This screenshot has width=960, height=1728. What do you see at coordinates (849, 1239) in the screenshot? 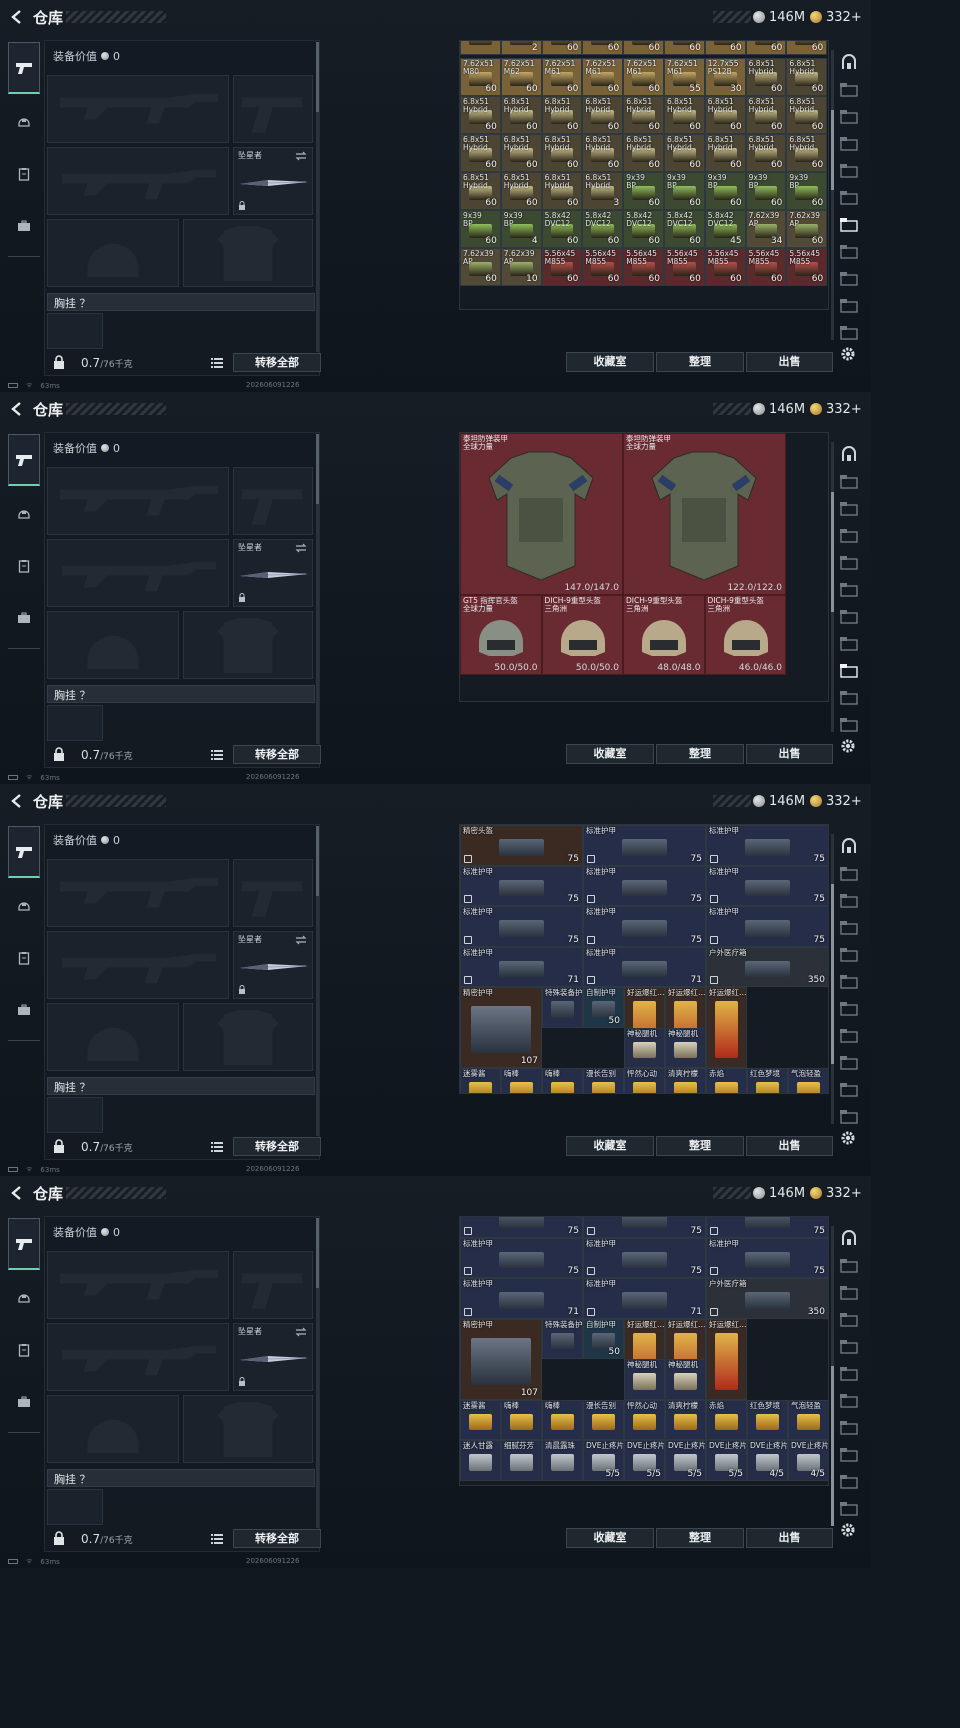
I see `vault-tab` at bounding box center [849, 1239].